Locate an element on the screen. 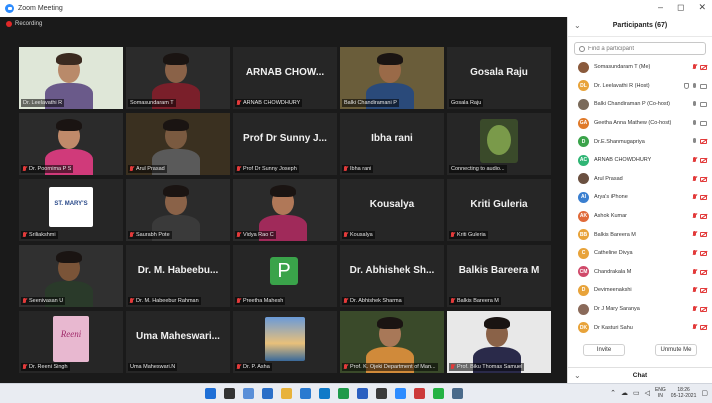 The image size is (712, 403). participant-search-input is located at coordinates (643, 48).